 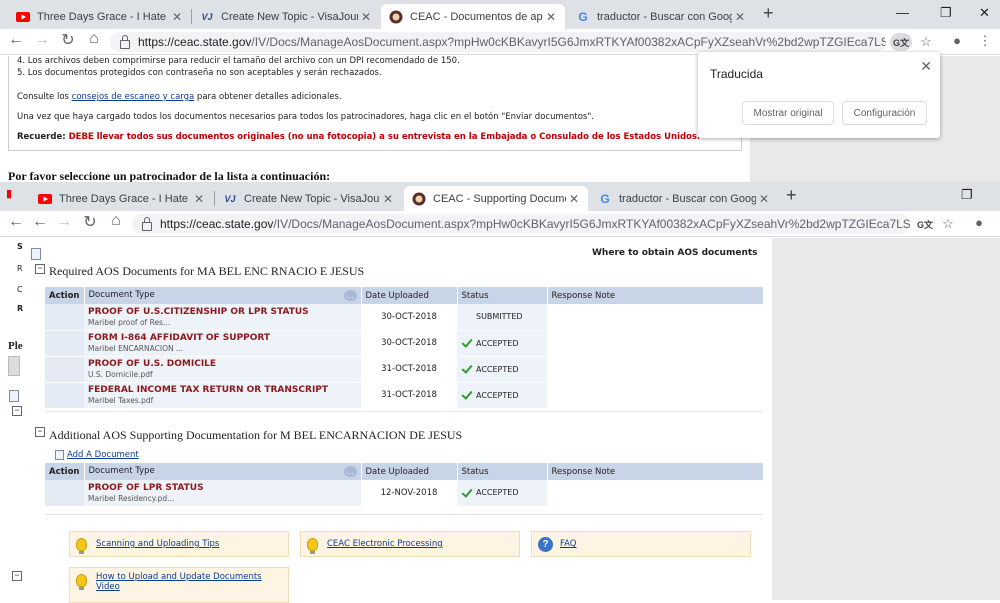 I want to click on faq-box: ? FAQ, so click(x=641, y=544).